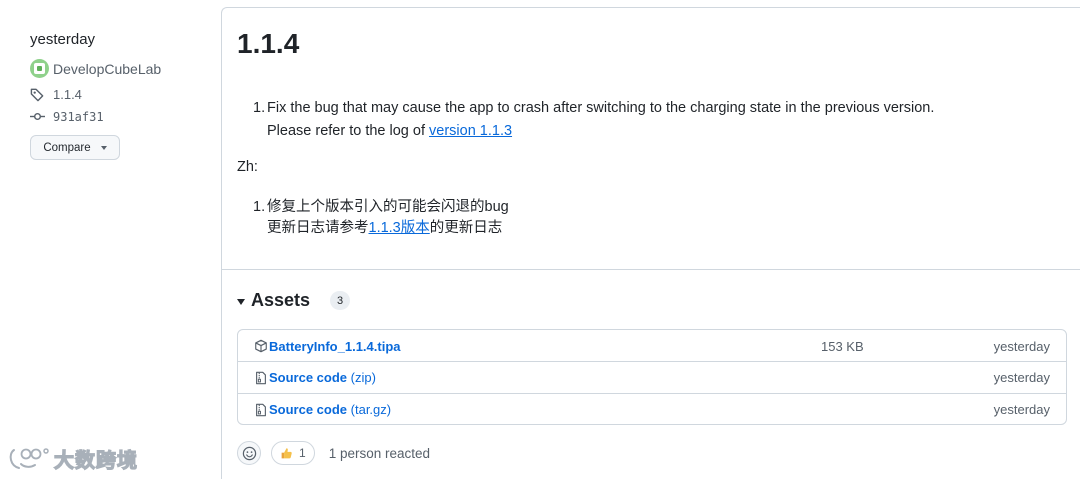 The height and width of the screenshot is (479, 1080). What do you see at coordinates (399, 228) in the screenshot?
I see `version-link-zh: 1.1.3版本` at bounding box center [399, 228].